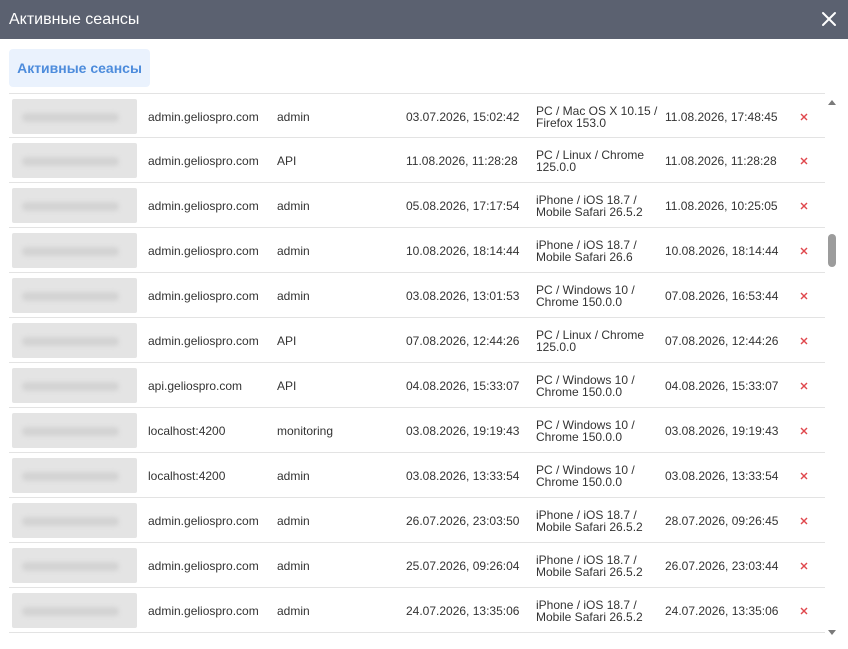  I want to click on device-cell: iPhone / iOS 18.7 / Mobile Safari 26.6, so click(586, 250).